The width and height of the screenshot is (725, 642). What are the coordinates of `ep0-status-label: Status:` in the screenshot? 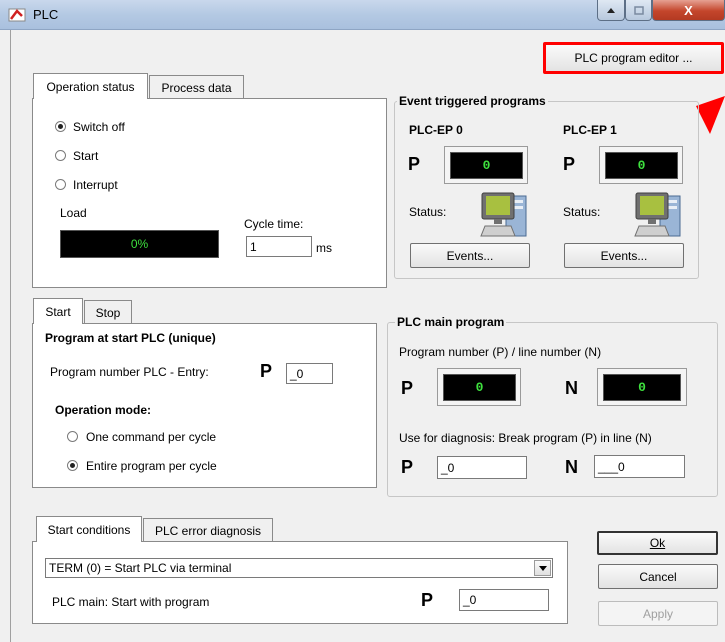 It's located at (428, 212).